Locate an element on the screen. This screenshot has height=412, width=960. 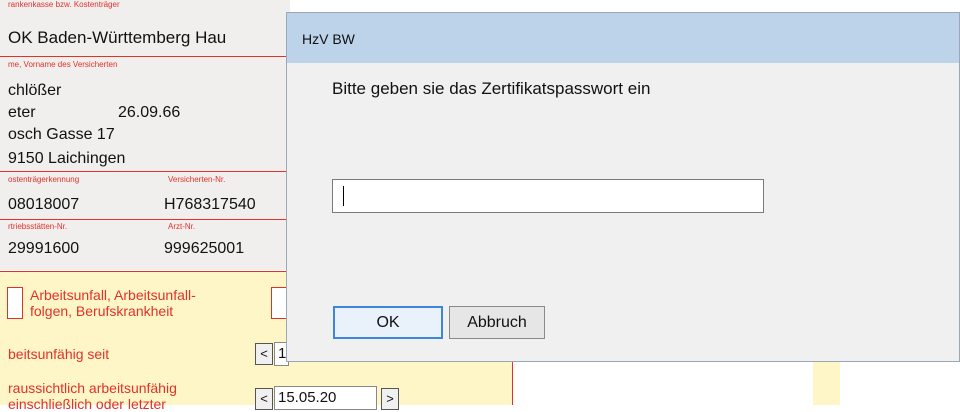
accident-label-line1: Arbeitsunfall, Arbeitsunfall- is located at coordinates (113, 295).